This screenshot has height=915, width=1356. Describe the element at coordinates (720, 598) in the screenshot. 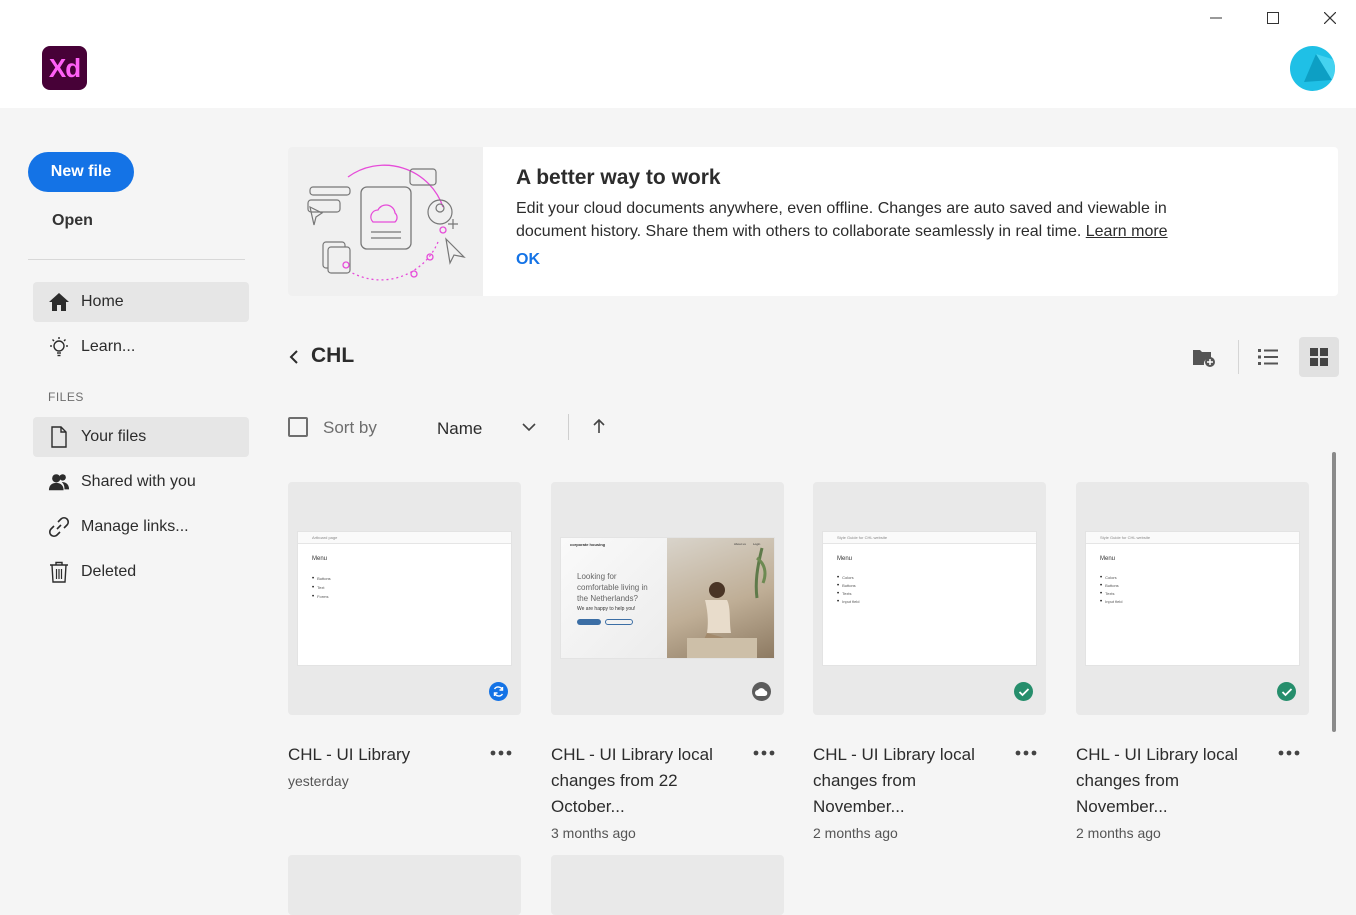

I see `preview-photo` at that location.